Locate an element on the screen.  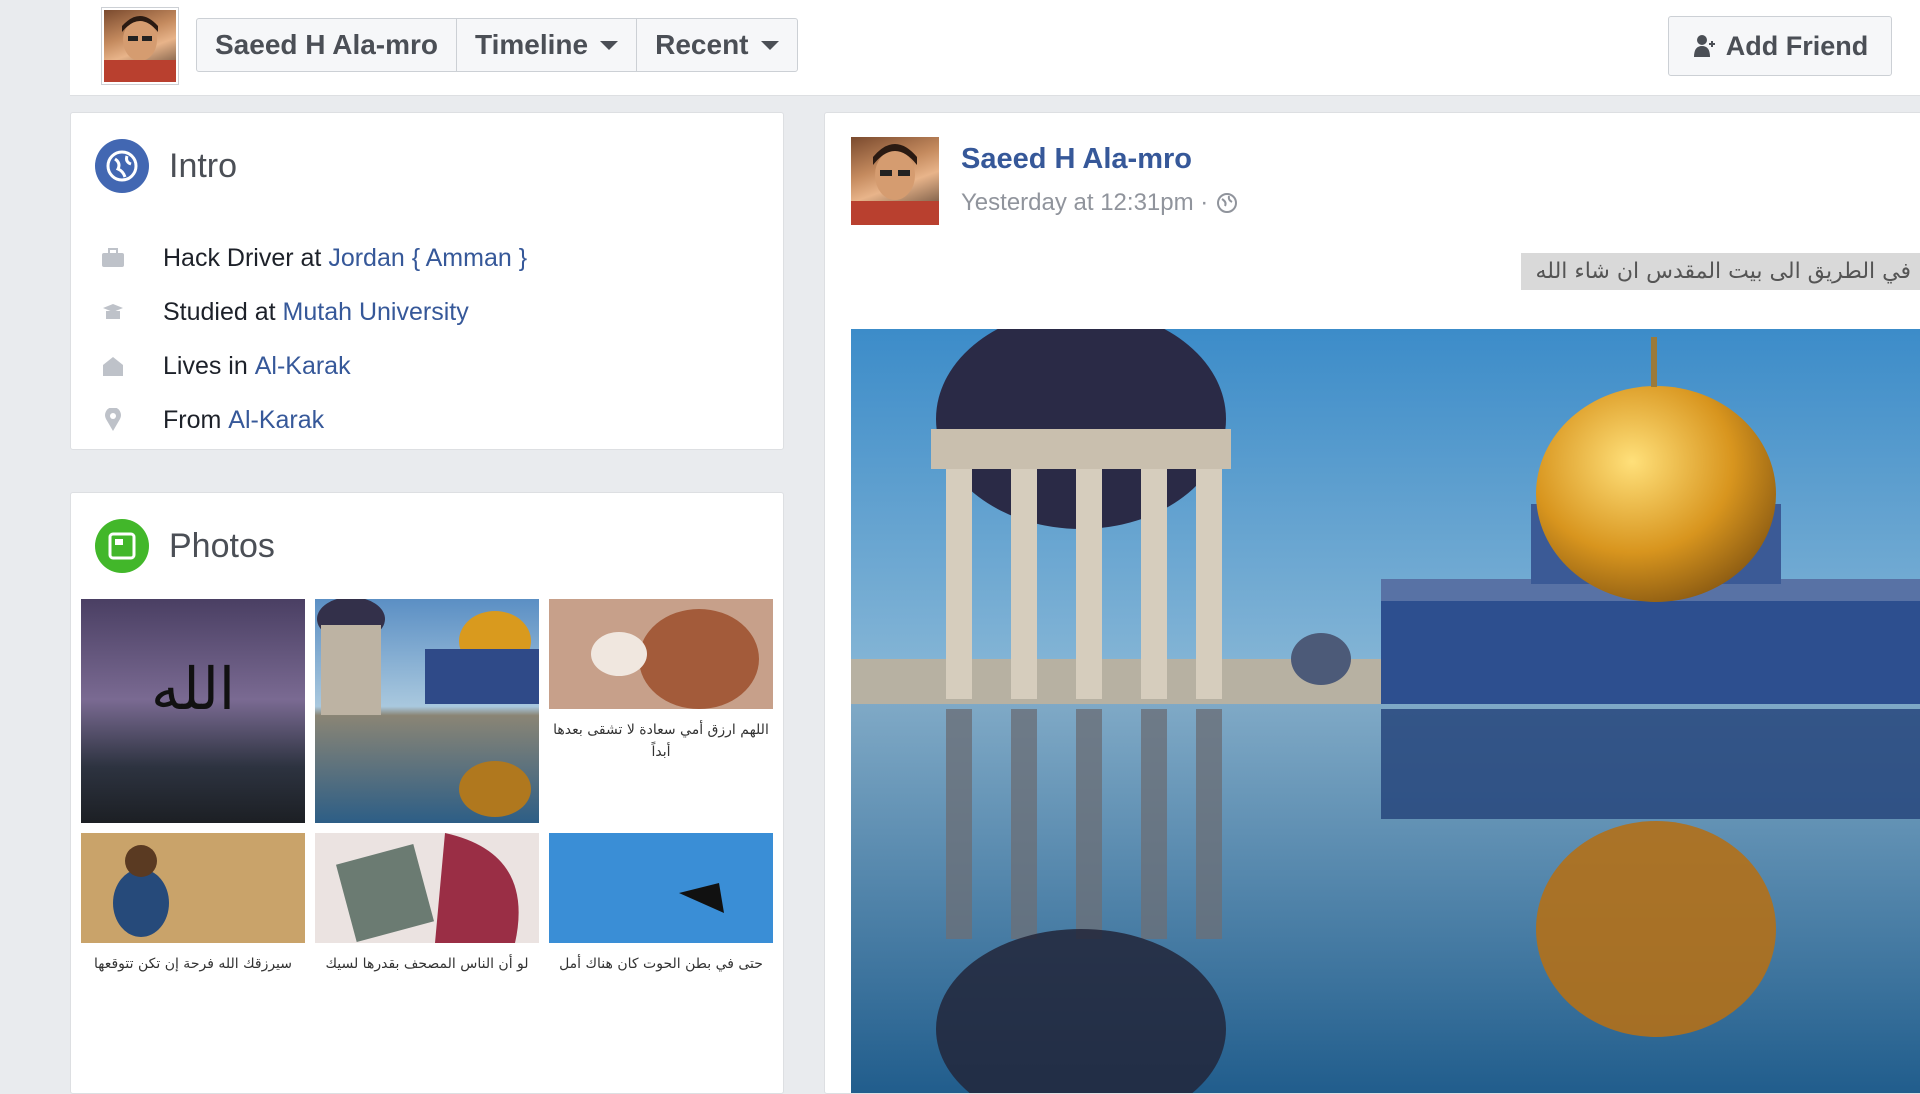
intro-education-prefix: Studied at is located at coordinates (223, 311).